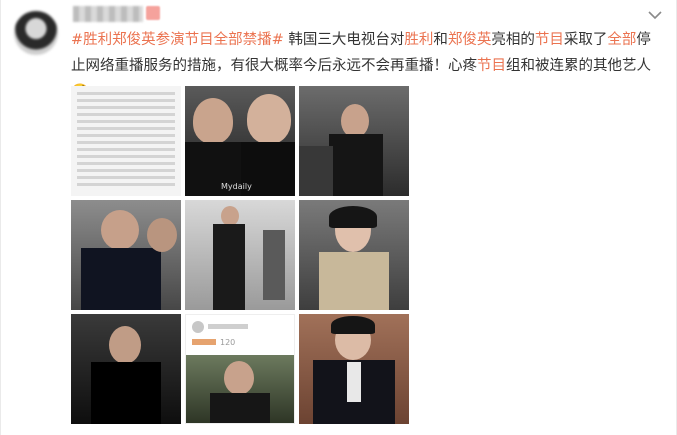 The image size is (677, 435). I want to click on likes-count: 120, so click(228, 342).